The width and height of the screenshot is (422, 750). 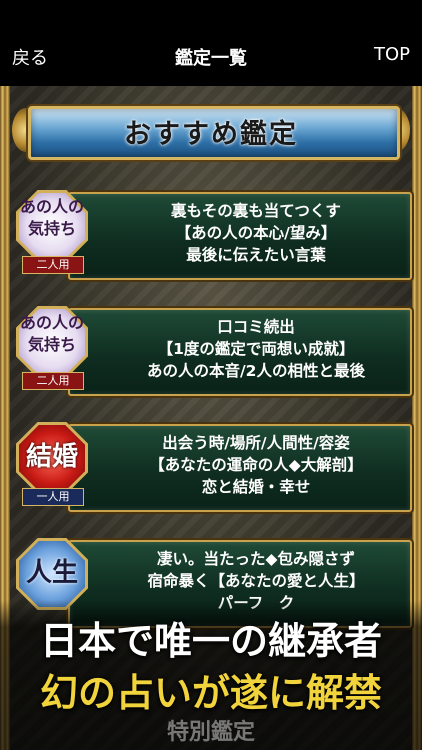 What do you see at coordinates (53, 497) in the screenshot?
I see `badge-tag: 一人用` at bounding box center [53, 497].